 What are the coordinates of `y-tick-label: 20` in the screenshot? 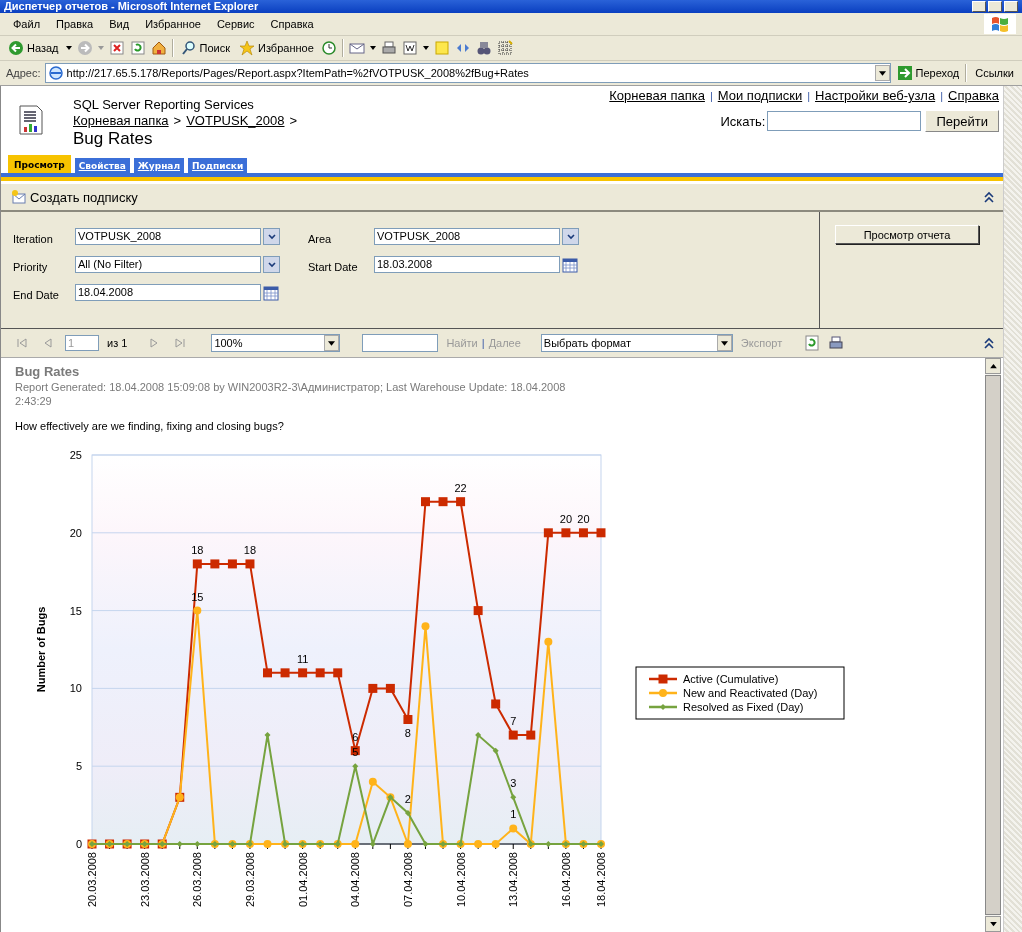 It's located at (75, 532).